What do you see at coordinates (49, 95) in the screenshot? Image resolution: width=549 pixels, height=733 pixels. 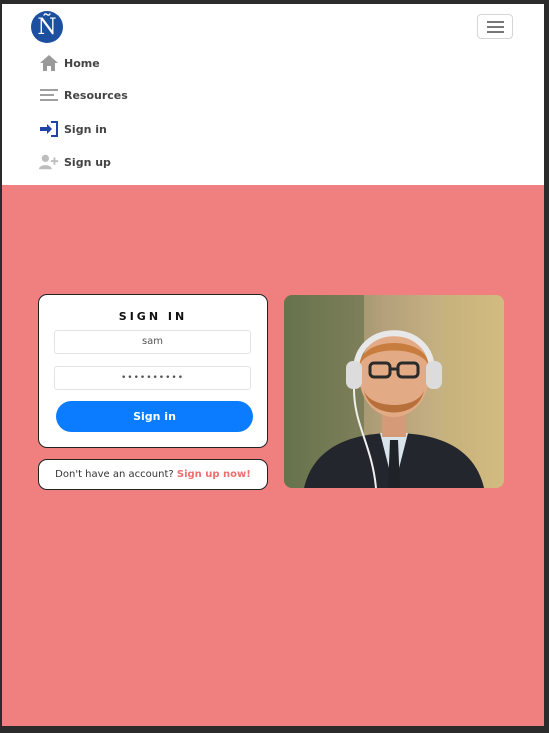 I see `list-icon` at bounding box center [49, 95].